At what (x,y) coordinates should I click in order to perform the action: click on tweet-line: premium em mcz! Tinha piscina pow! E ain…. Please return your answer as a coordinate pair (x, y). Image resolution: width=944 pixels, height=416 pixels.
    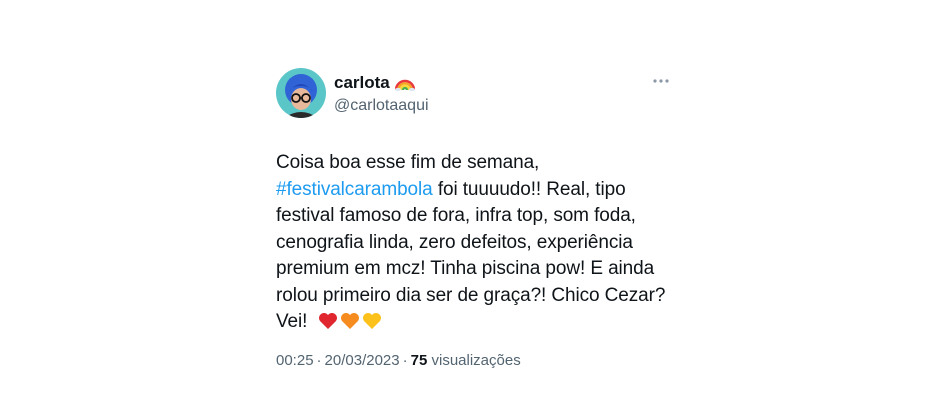
    Looking at the image, I should click on (486, 269).